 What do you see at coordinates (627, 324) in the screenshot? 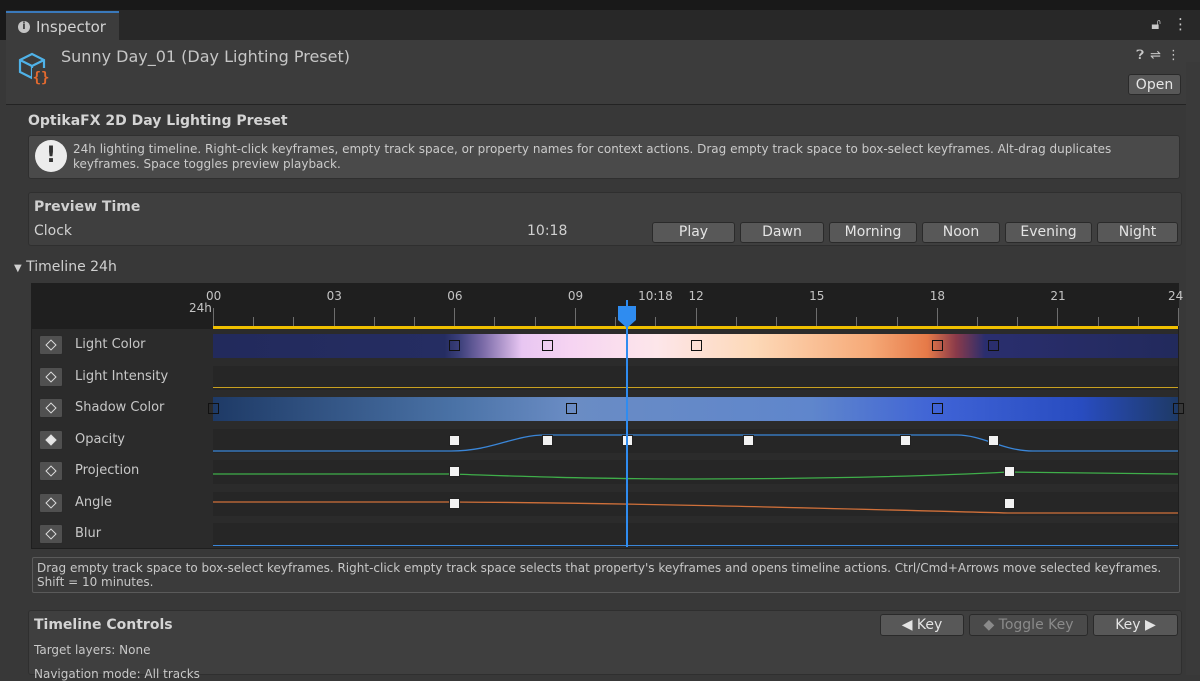
I see `playhead-pointer` at bounding box center [627, 324].